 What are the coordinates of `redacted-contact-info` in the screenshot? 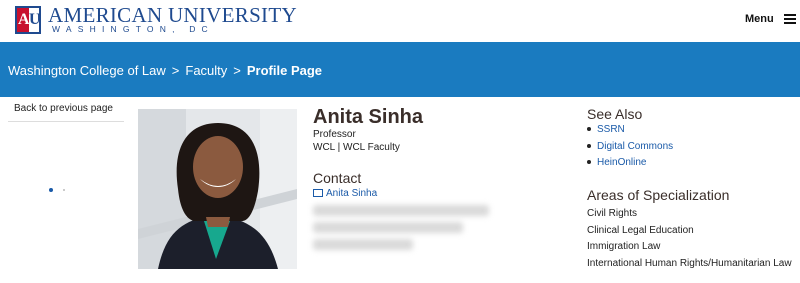 It's located at (402, 230).